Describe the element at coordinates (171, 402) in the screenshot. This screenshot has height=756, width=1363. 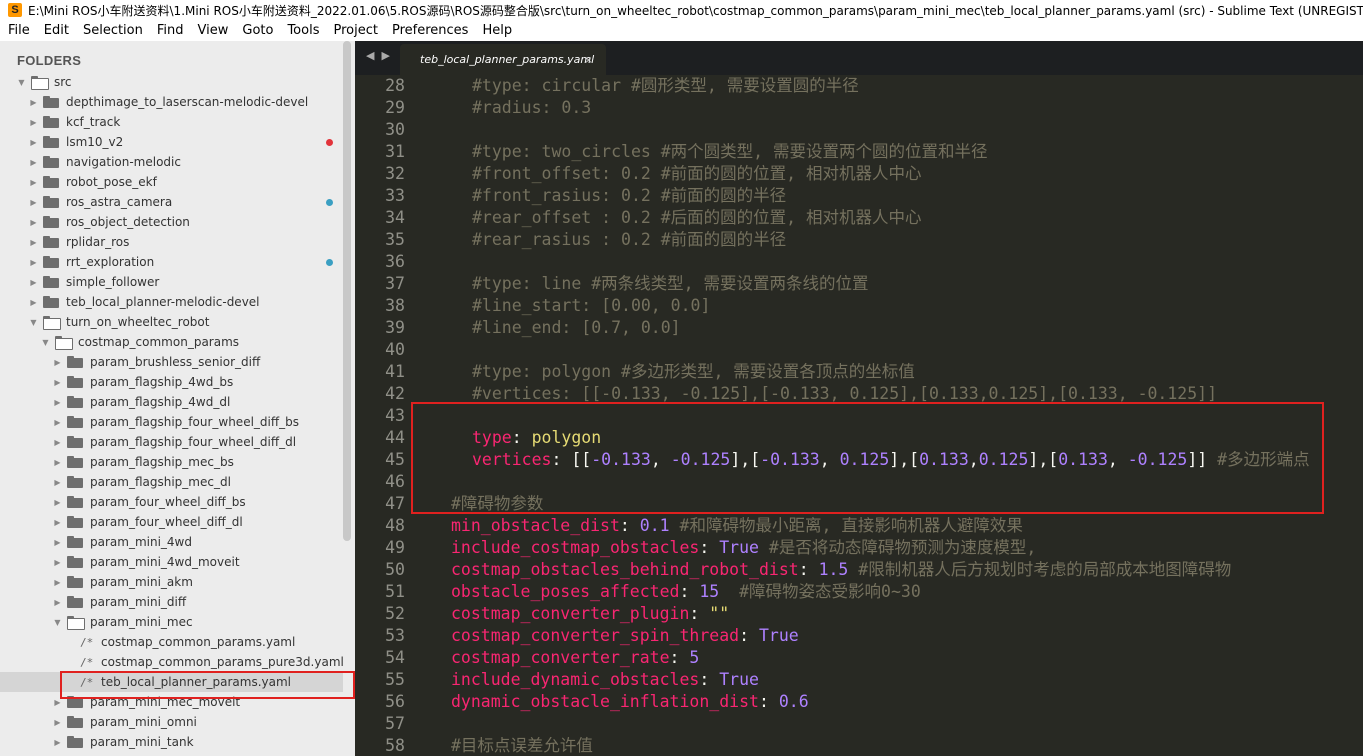
I see `folder-item: ▶ param_flagship_4wd_dl` at that location.